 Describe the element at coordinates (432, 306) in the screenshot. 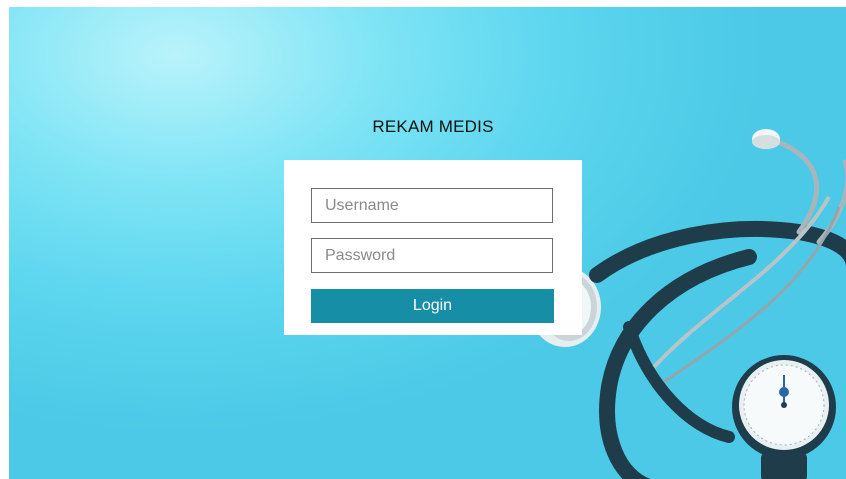

I see `login-button: Login` at that location.